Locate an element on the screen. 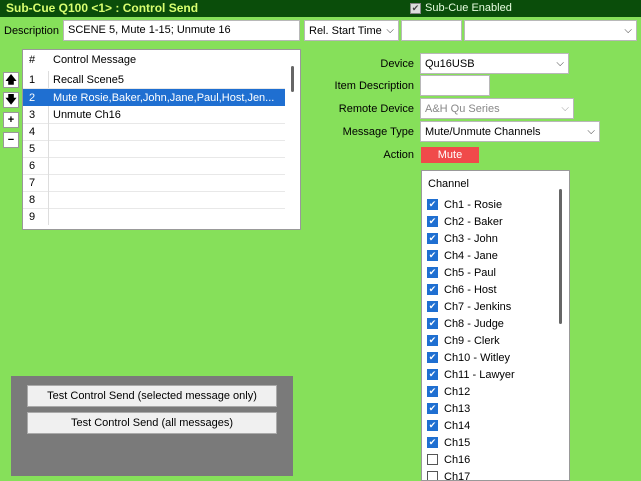 The width and height of the screenshot is (641, 481). channel-label: Ch2 - Baker is located at coordinates (473, 221).